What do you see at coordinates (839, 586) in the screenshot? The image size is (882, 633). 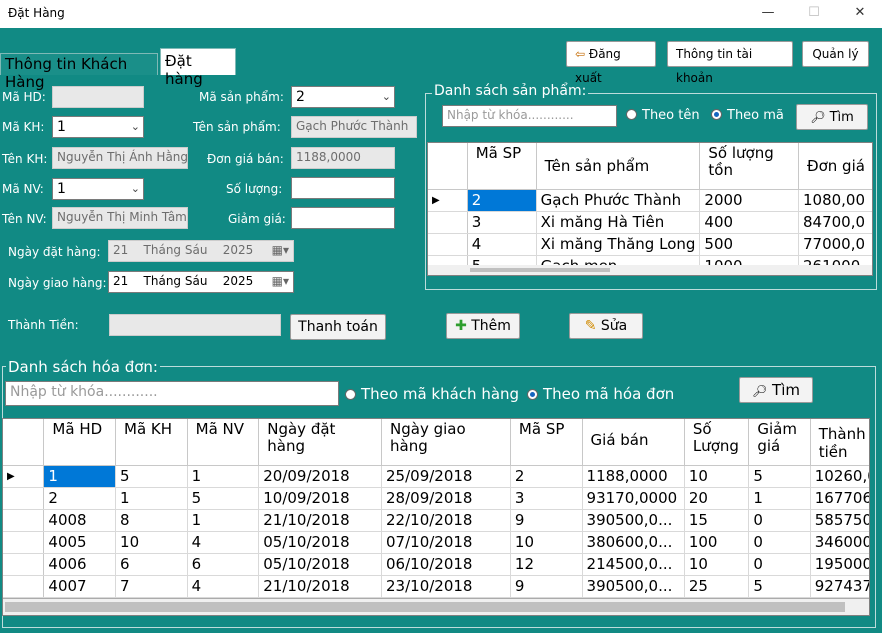 I see `cell: 9274375,0` at bounding box center [839, 586].